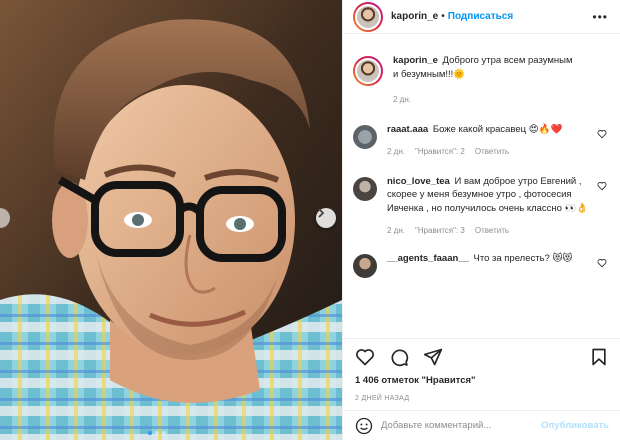  What do you see at coordinates (599, 357) in the screenshot?
I see `bookmark-icon` at bounding box center [599, 357].